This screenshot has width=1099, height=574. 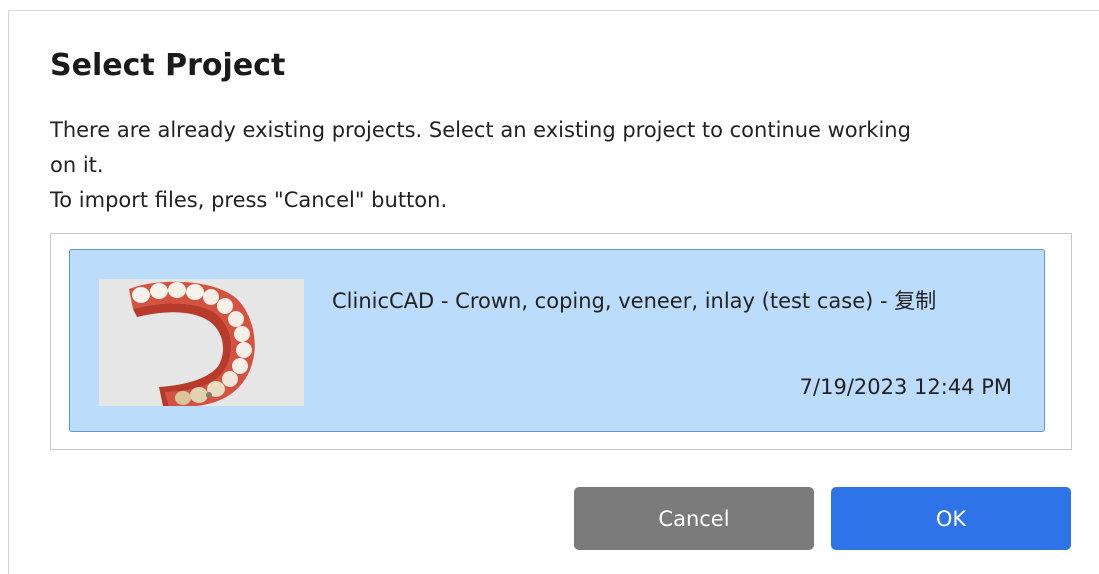 What do you see at coordinates (951, 518) in the screenshot?
I see `ok-button: OK` at bounding box center [951, 518].